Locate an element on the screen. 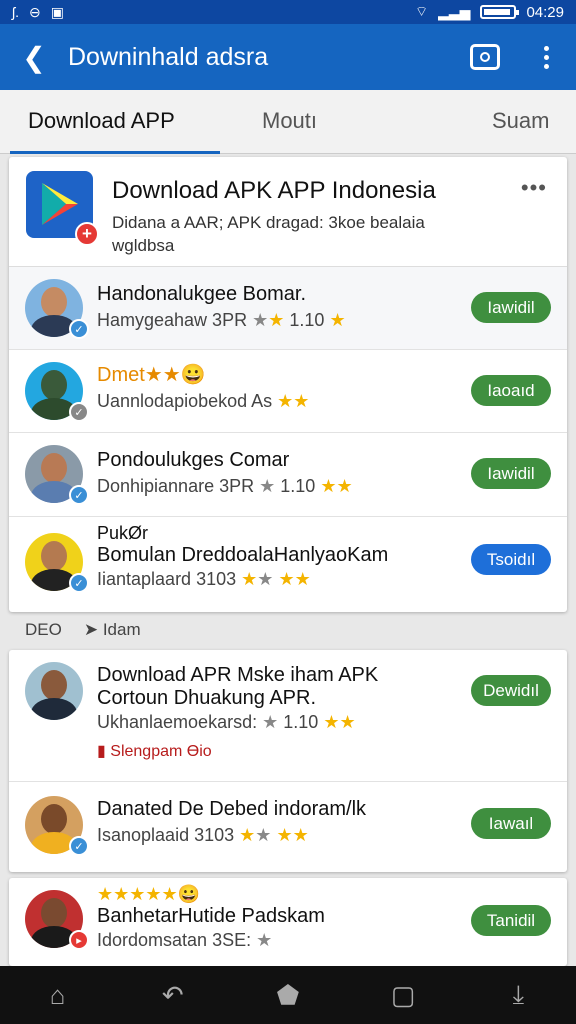 Image resolution: width=576 pixels, height=1024 pixels. item-subtitle: Uannlodapiobekod As ★★ is located at coordinates (203, 401).